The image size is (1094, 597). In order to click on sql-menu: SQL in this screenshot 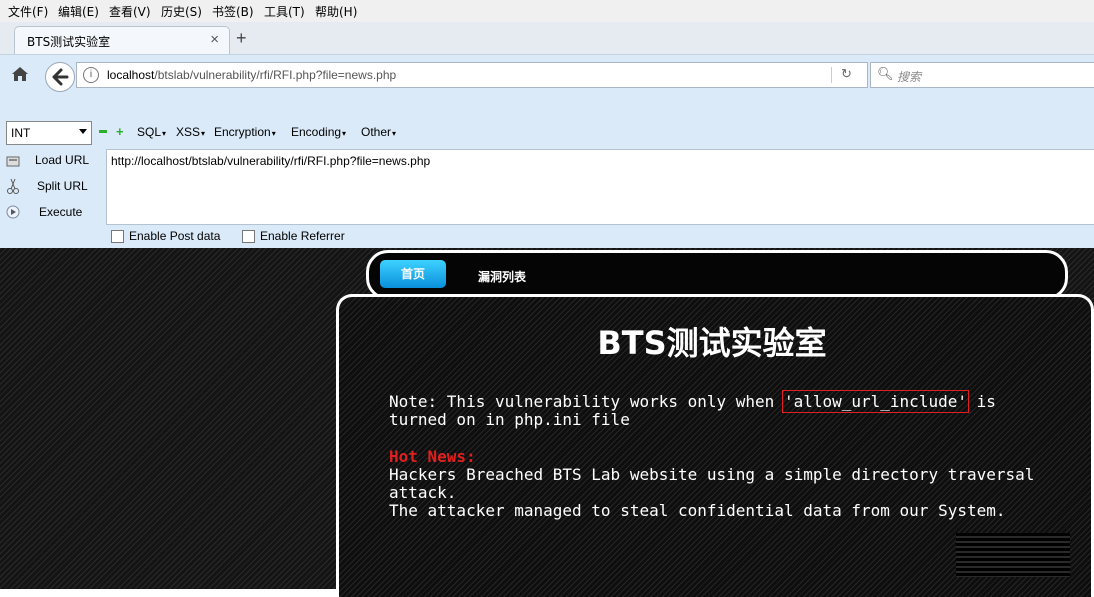, I will do `click(151, 132)`.